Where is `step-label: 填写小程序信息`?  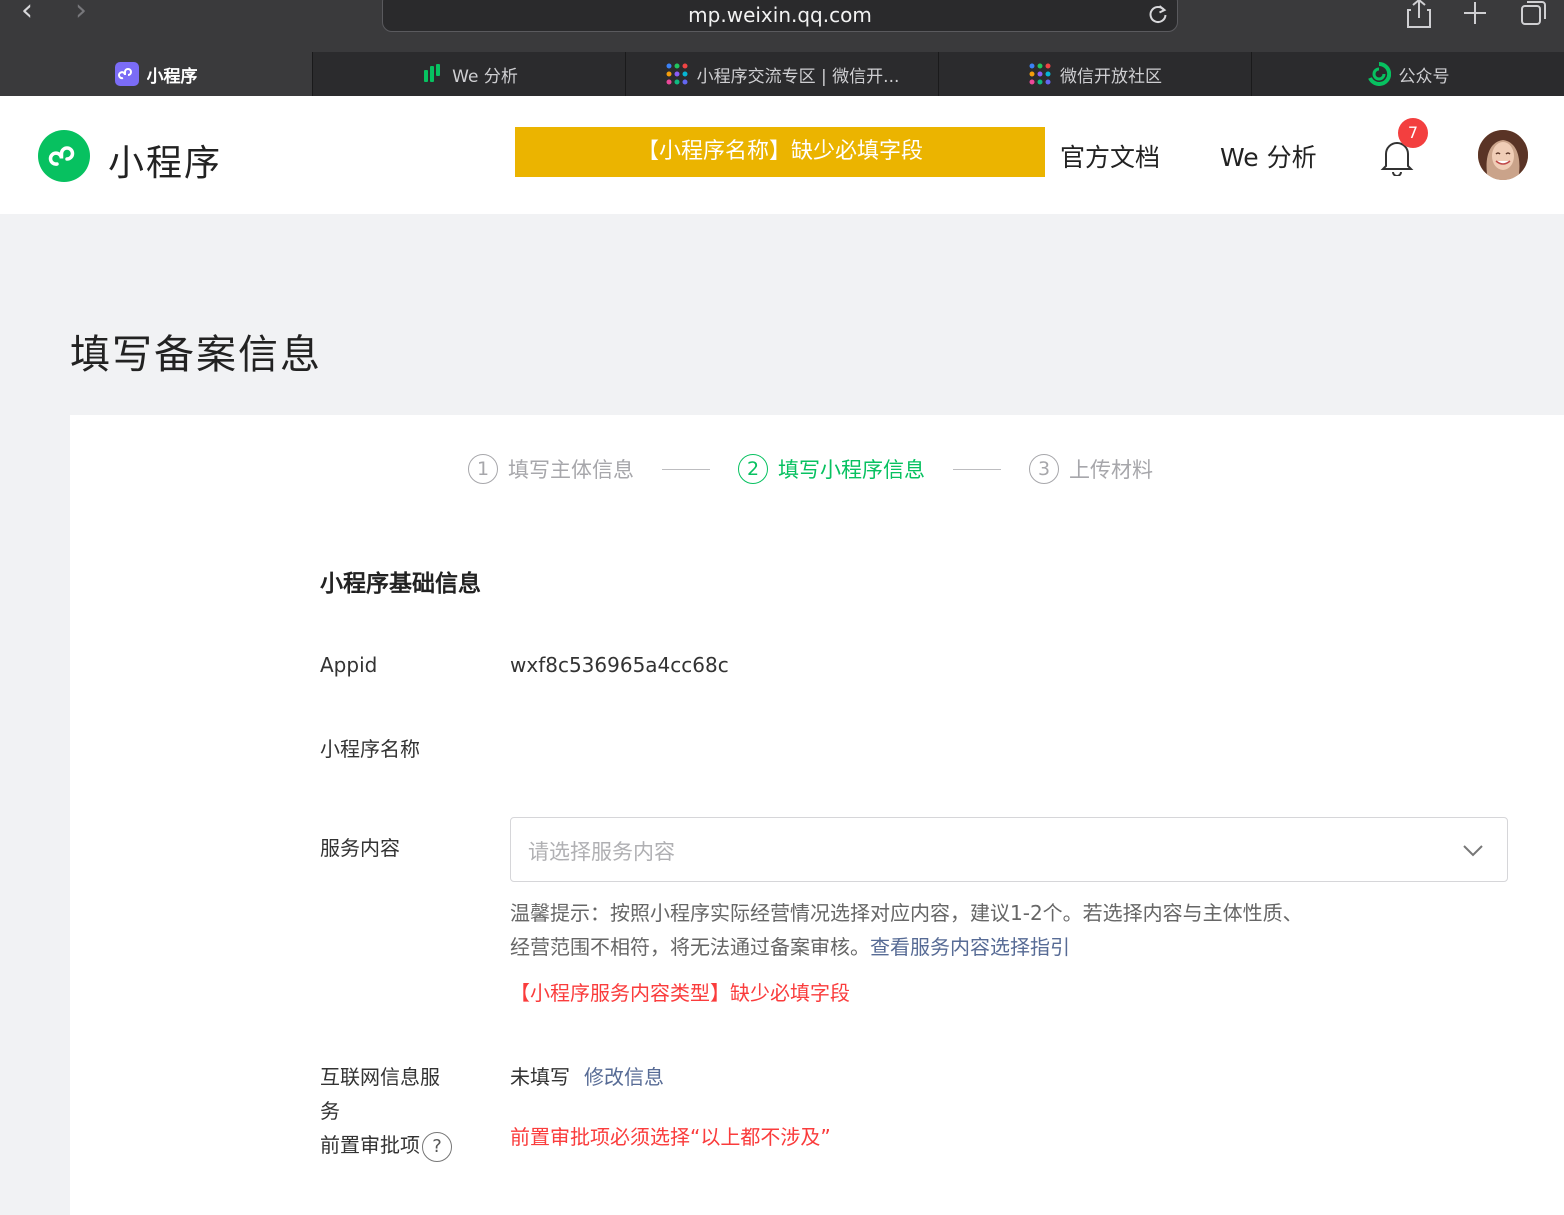
step-label: 填写小程序信息 is located at coordinates (851, 470).